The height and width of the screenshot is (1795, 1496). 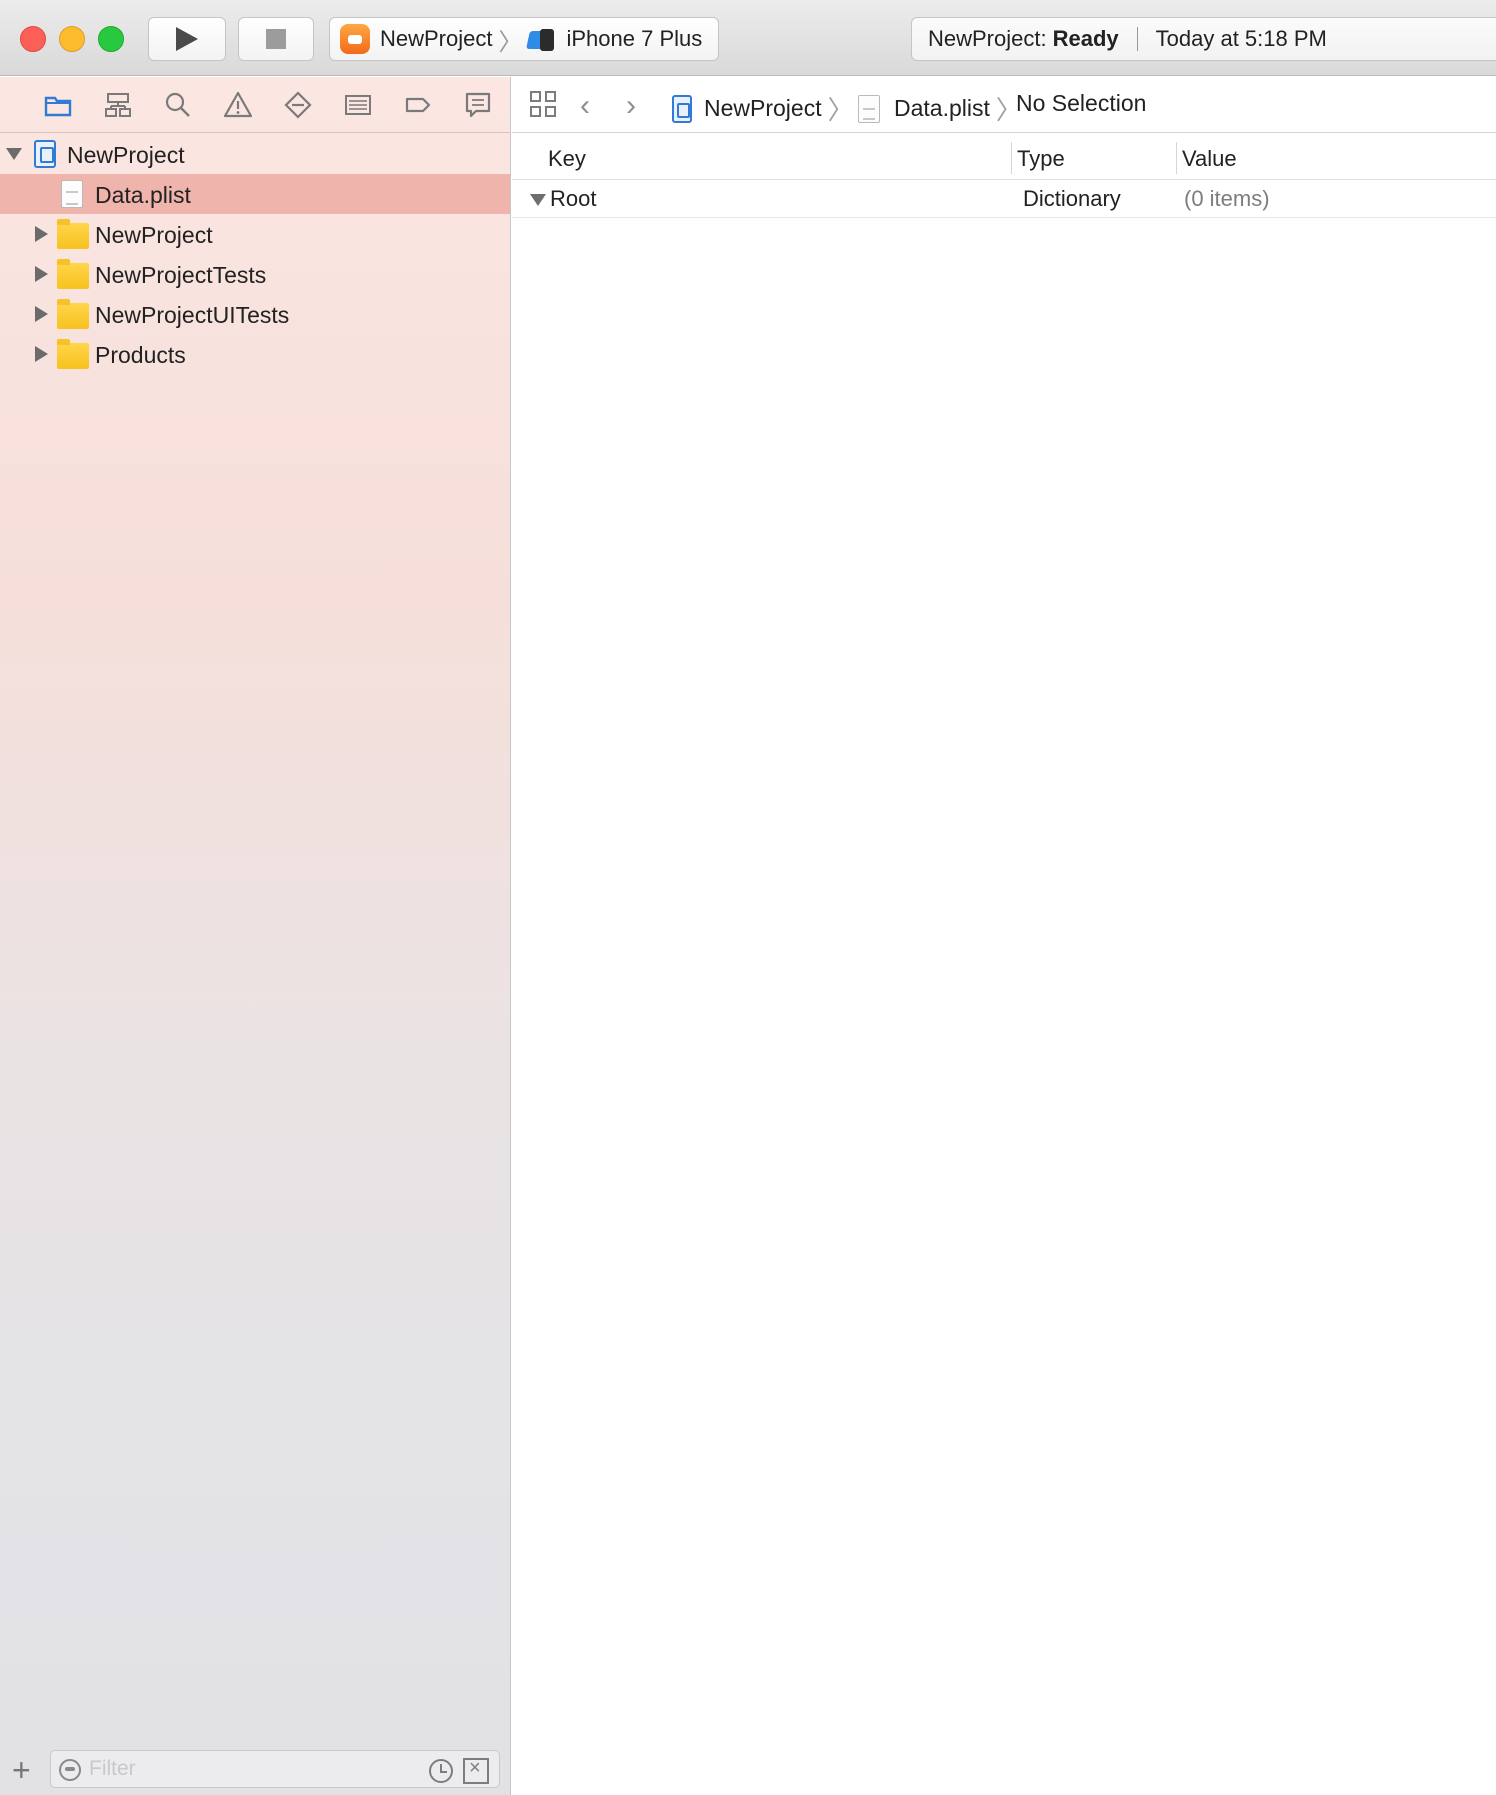 I want to click on related-items-icon, so click(x=544, y=105).